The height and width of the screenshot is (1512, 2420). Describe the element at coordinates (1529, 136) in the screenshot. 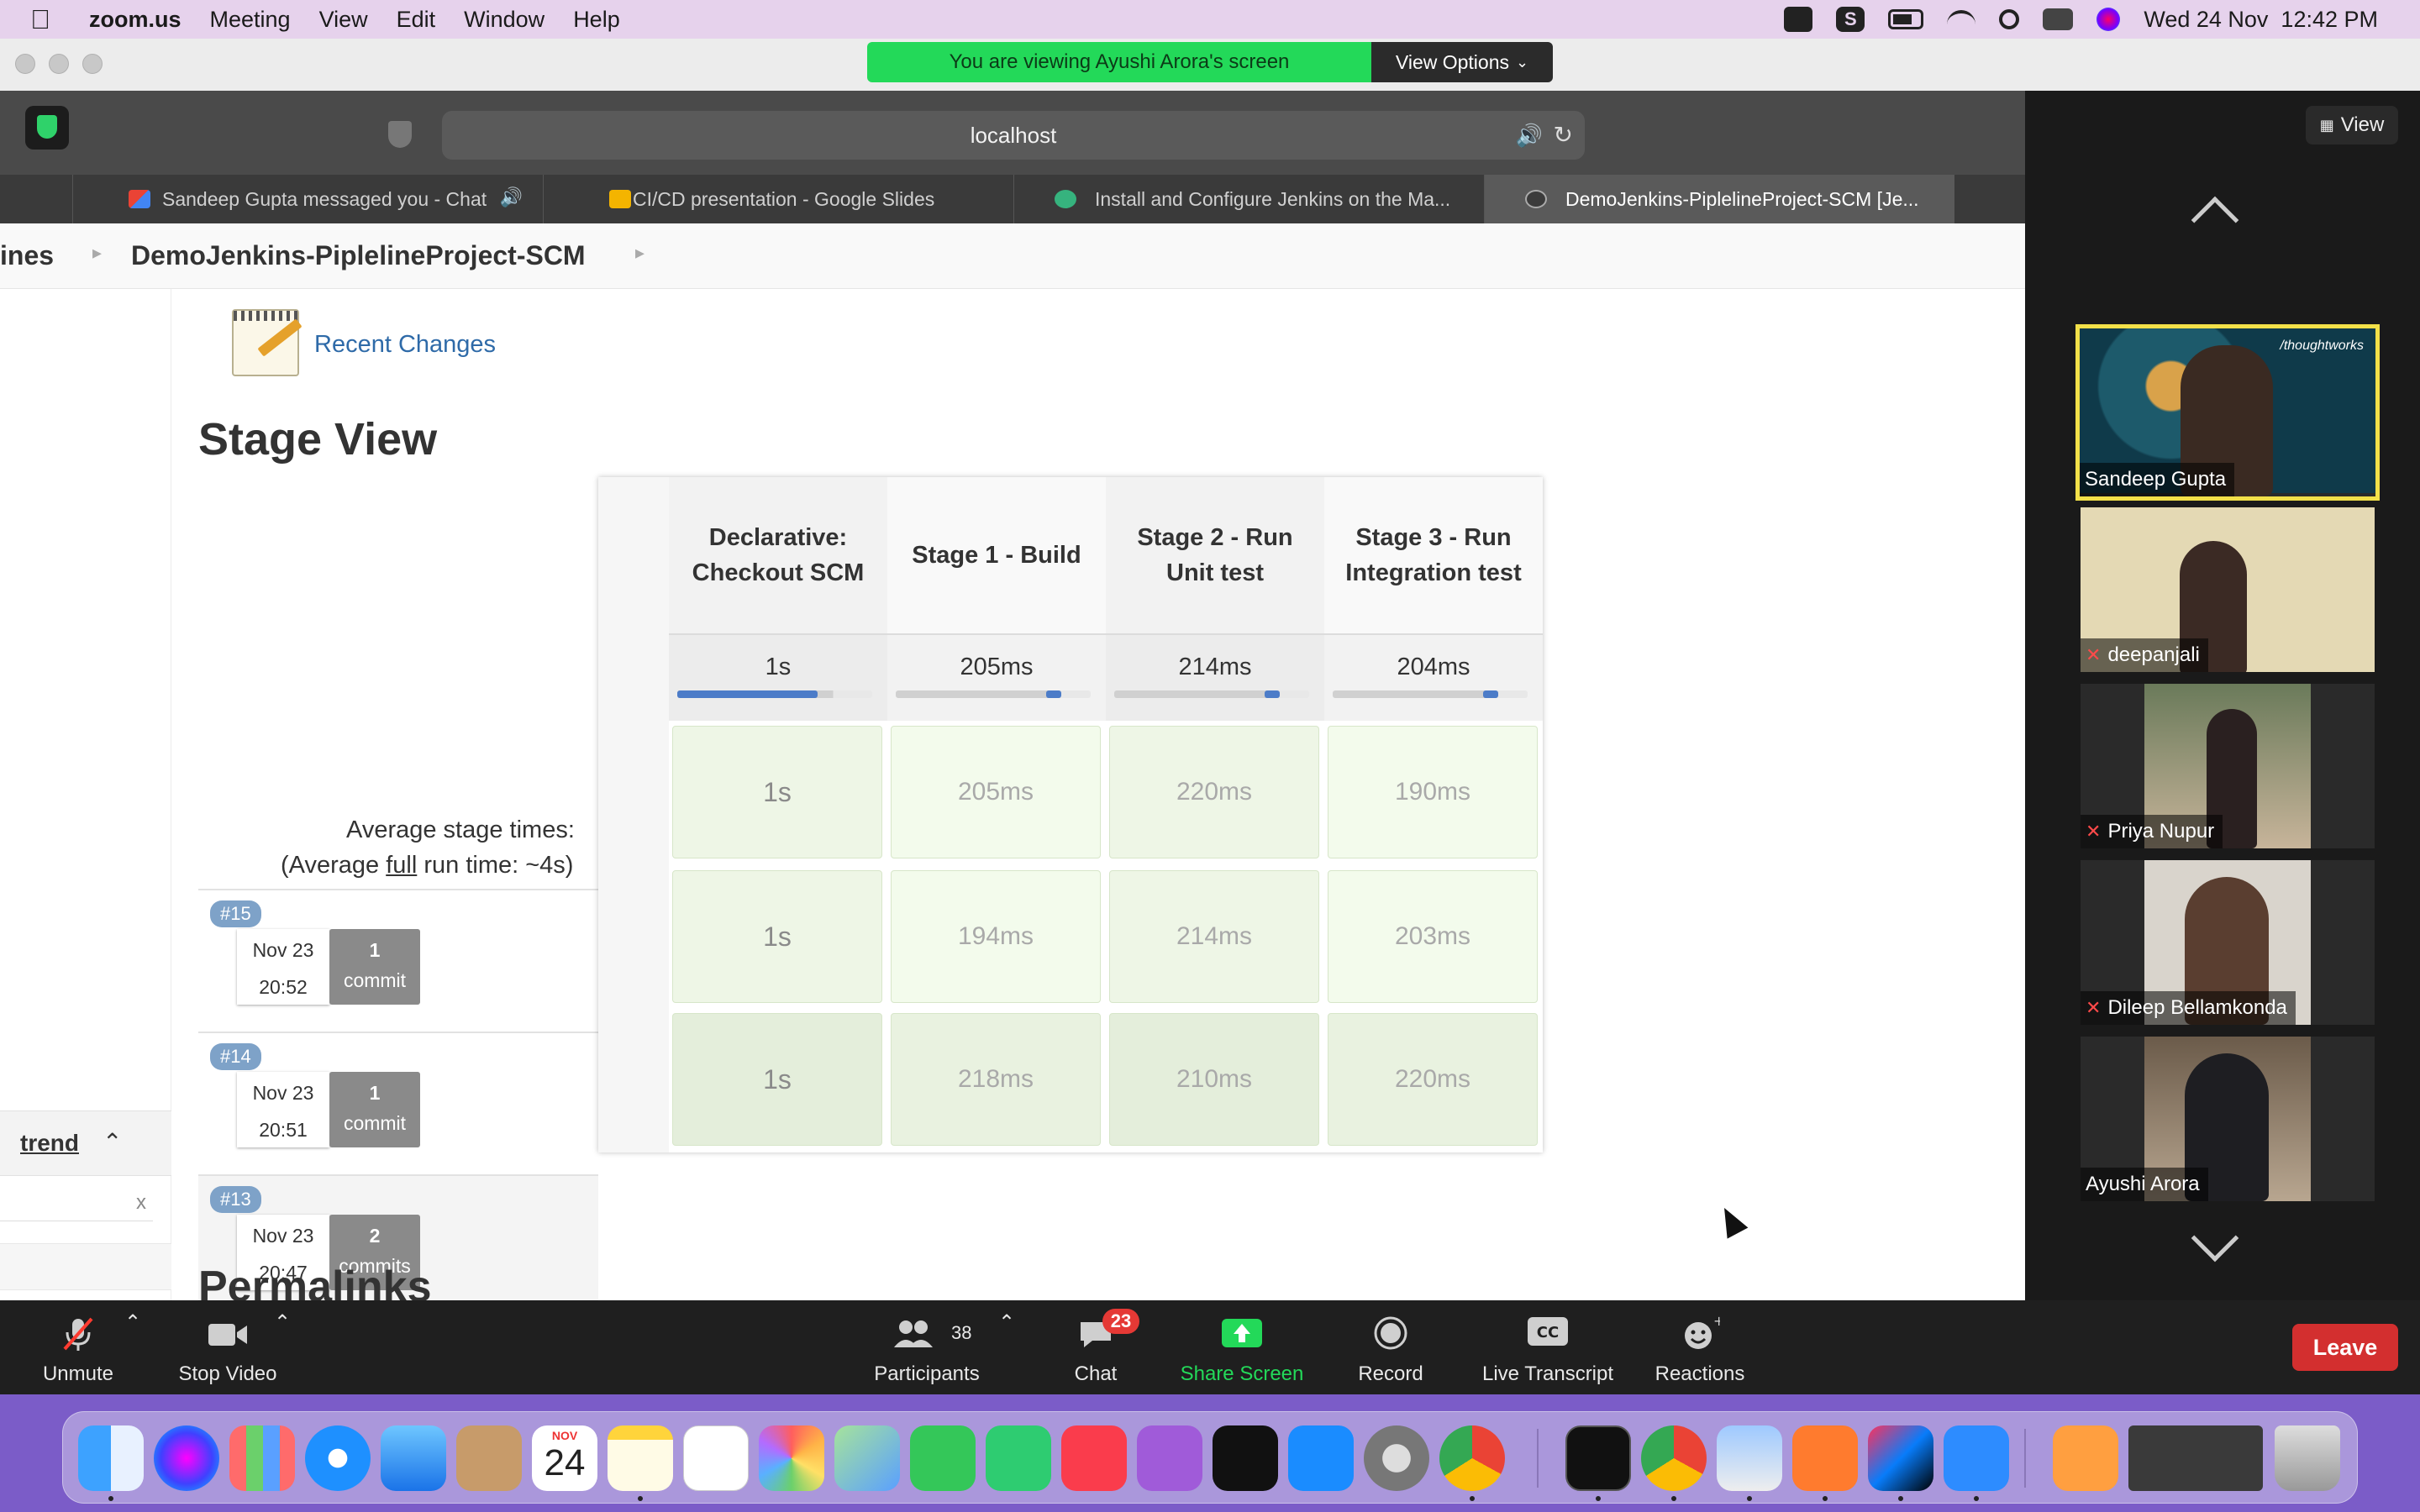

I see `speaker-icon: 🔊` at that location.